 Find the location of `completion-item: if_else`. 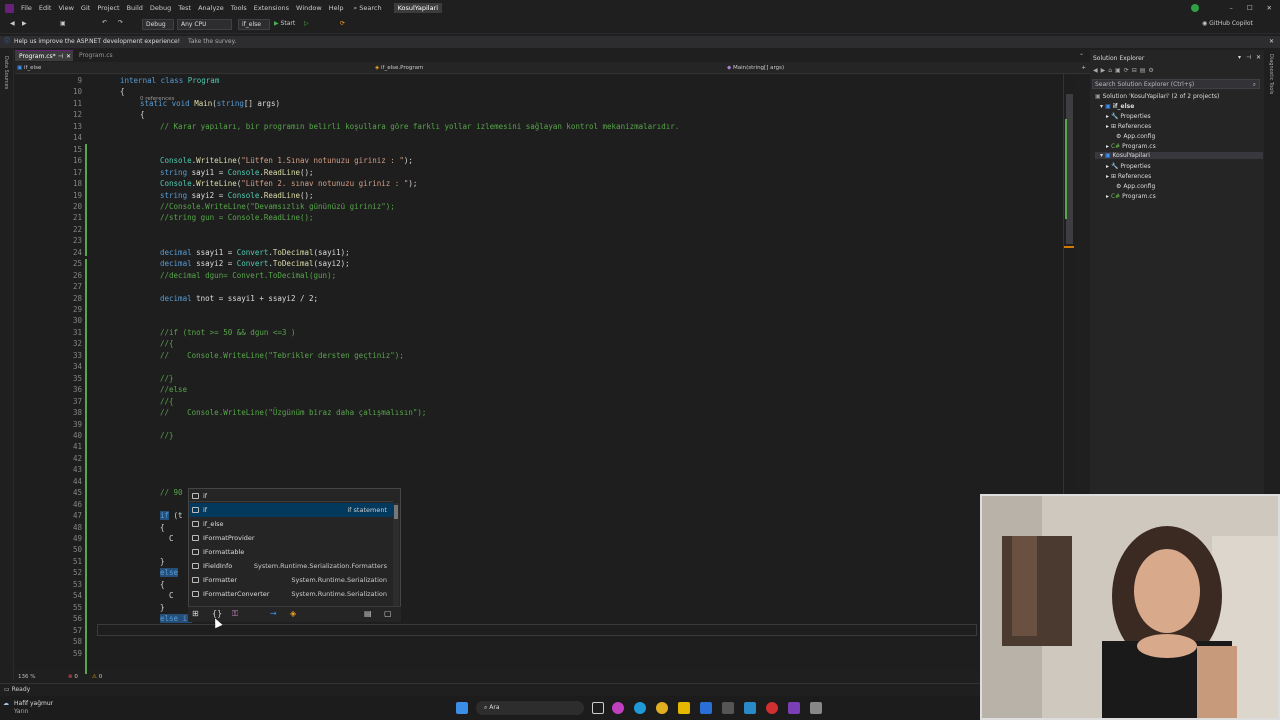

completion-item: if_else is located at coordinates (291, 524).